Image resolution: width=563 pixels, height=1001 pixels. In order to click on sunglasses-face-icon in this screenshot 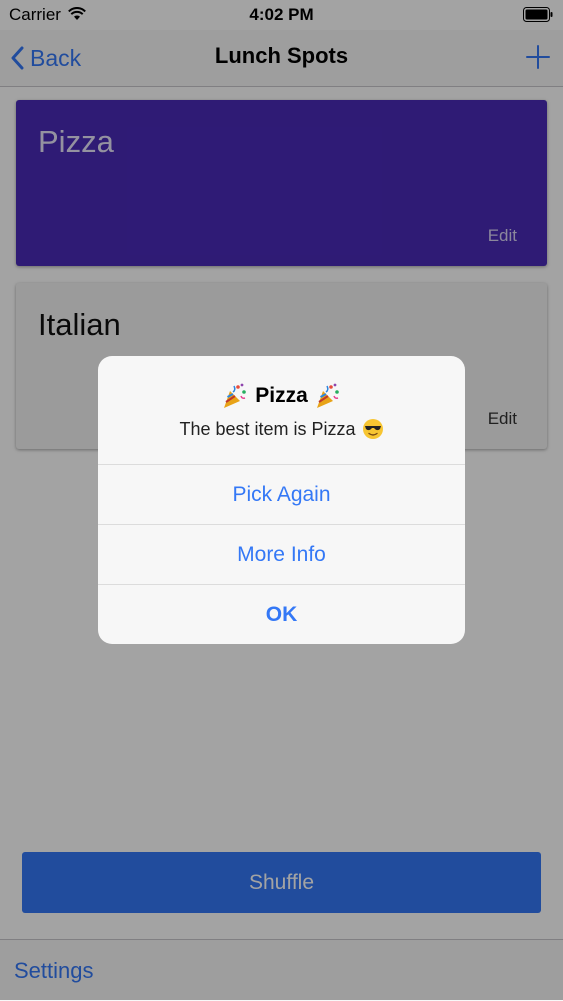, I will do `click(372, 429)`.